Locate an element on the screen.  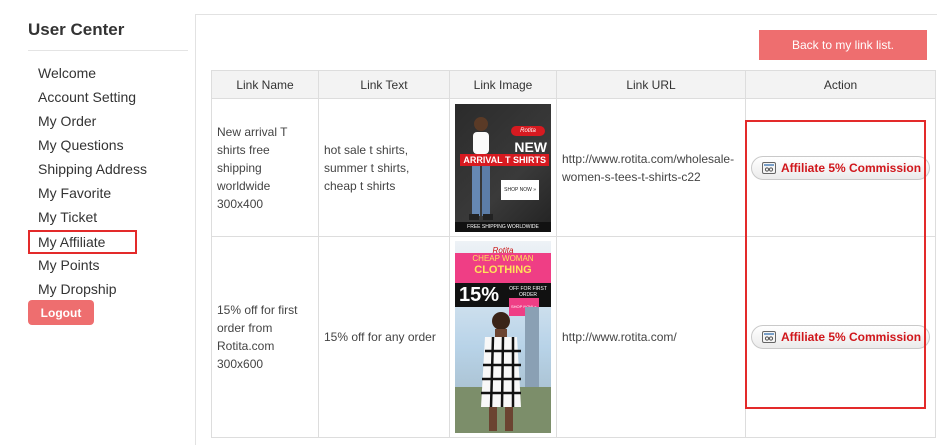
column-header-action: Action is located at coordinates (840, 84).